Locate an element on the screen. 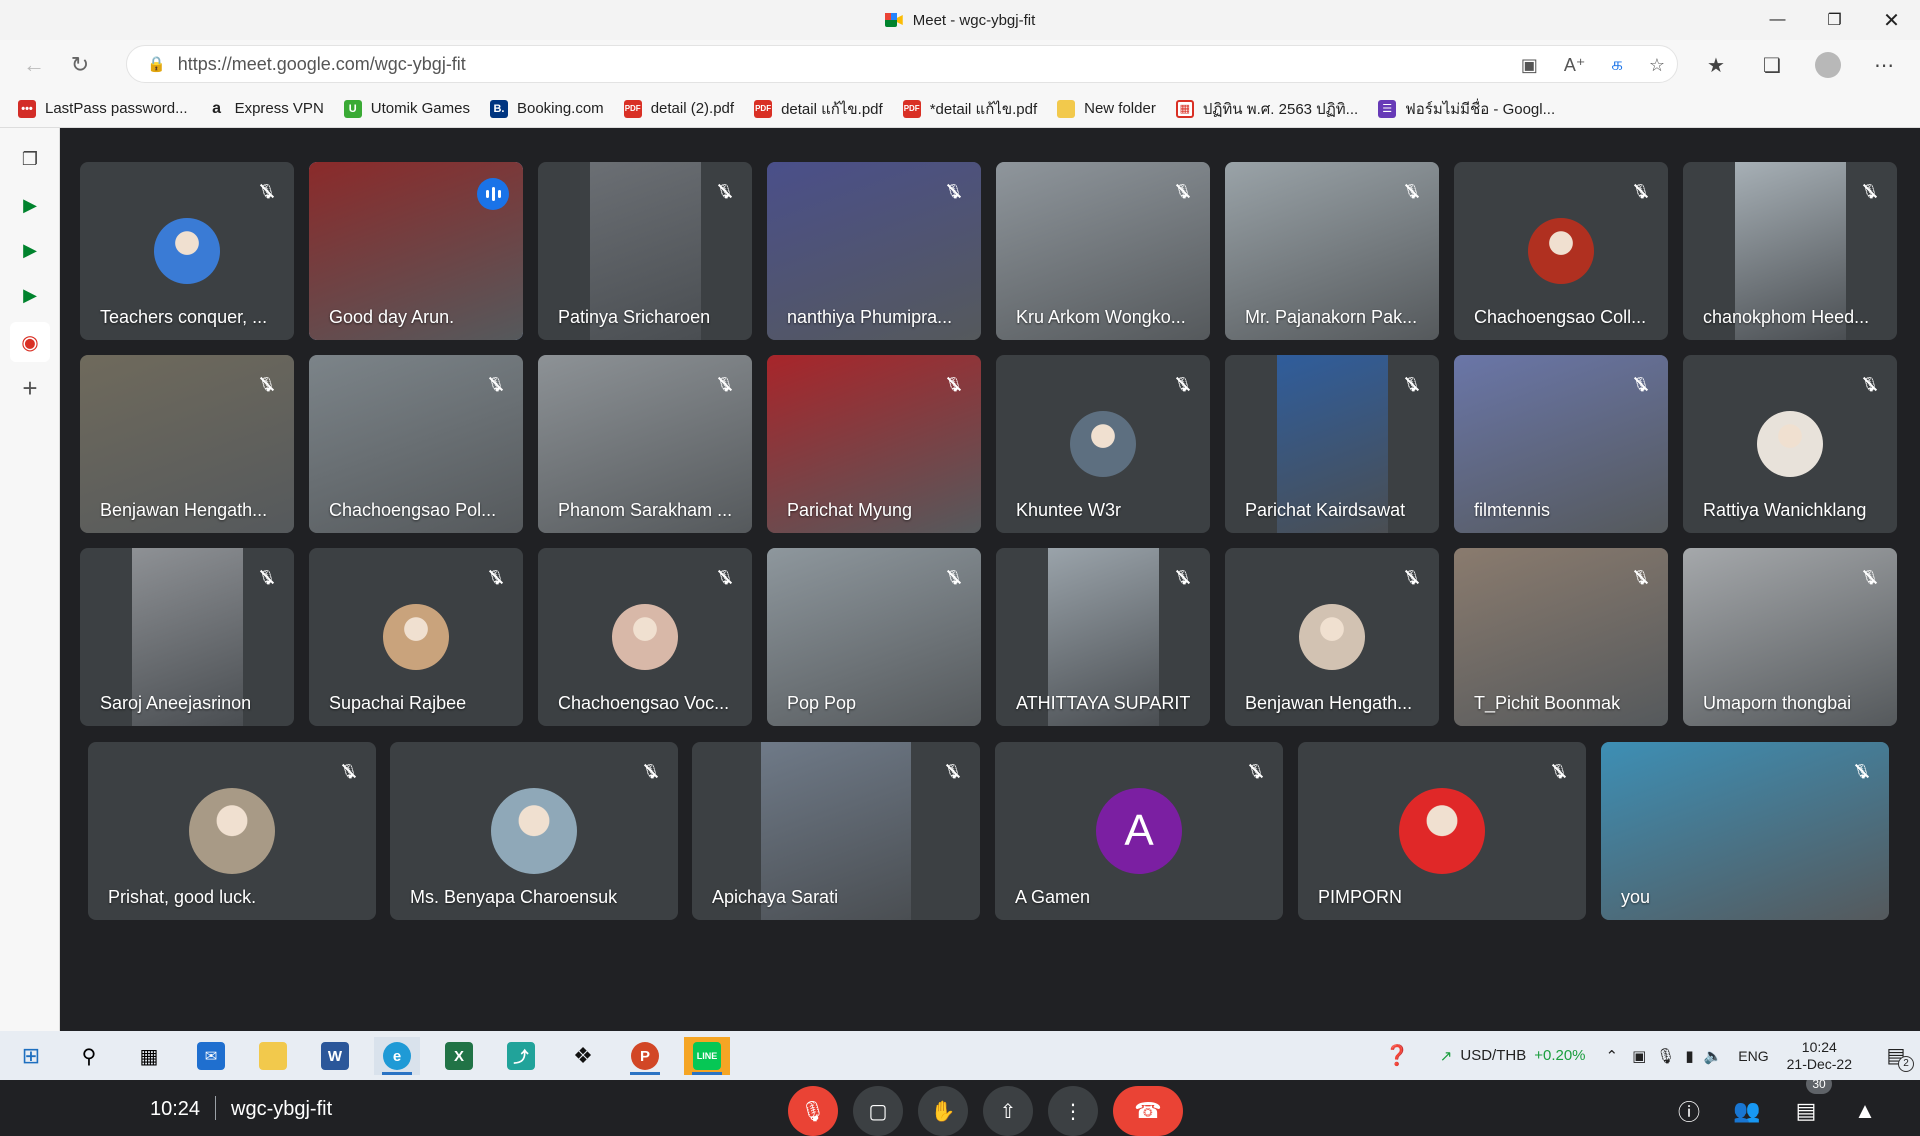 The width and height of the screenshot is (1920, 1136). translate-icon: க is located at coordinates (1617, 65).